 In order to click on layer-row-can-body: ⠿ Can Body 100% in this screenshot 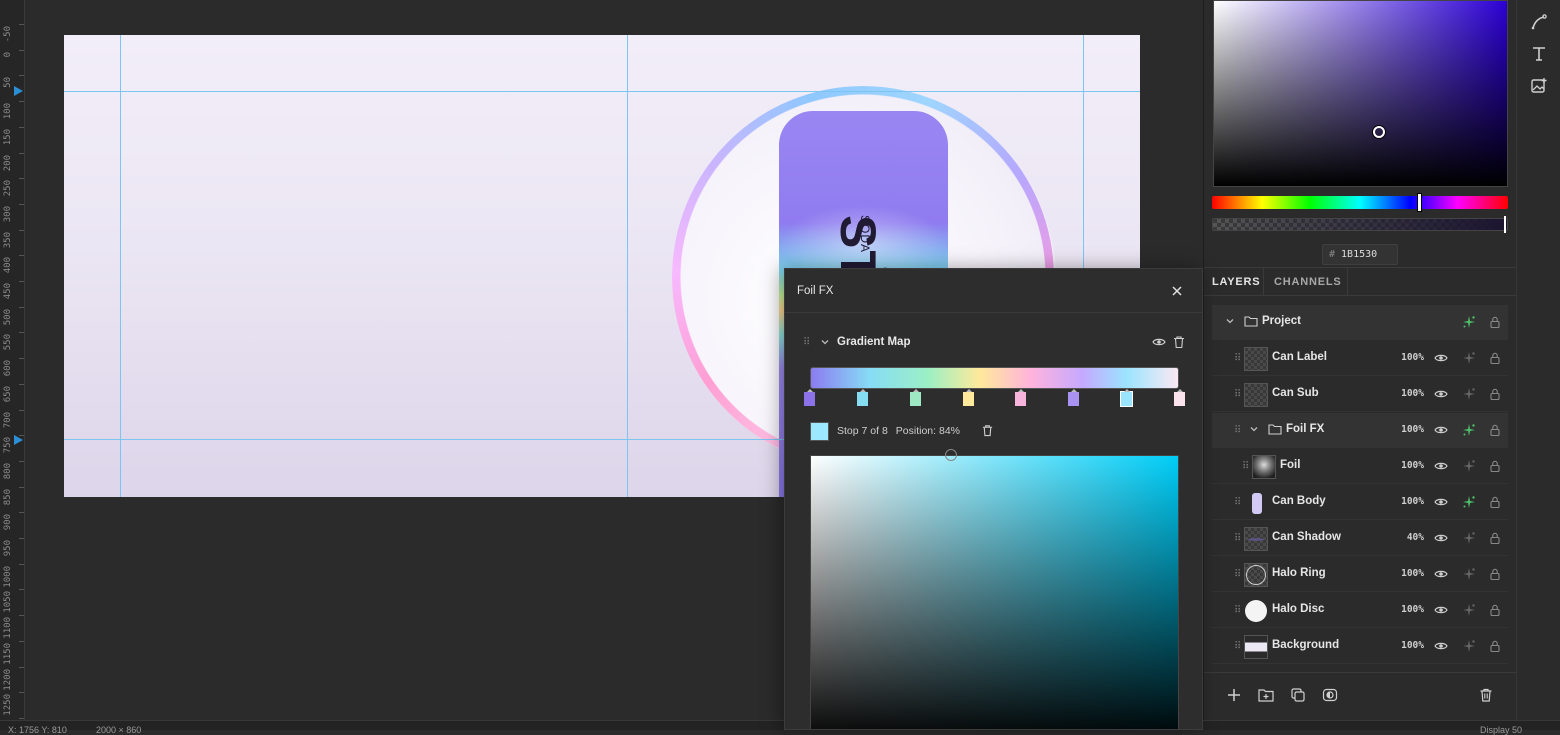, I will do `click(1360, 502)`.